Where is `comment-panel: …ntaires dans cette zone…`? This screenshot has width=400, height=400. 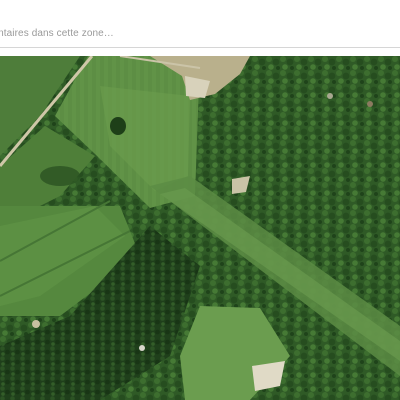 comment-panel: …ntaires dans cette zone… is located at coordinates (200, 28).